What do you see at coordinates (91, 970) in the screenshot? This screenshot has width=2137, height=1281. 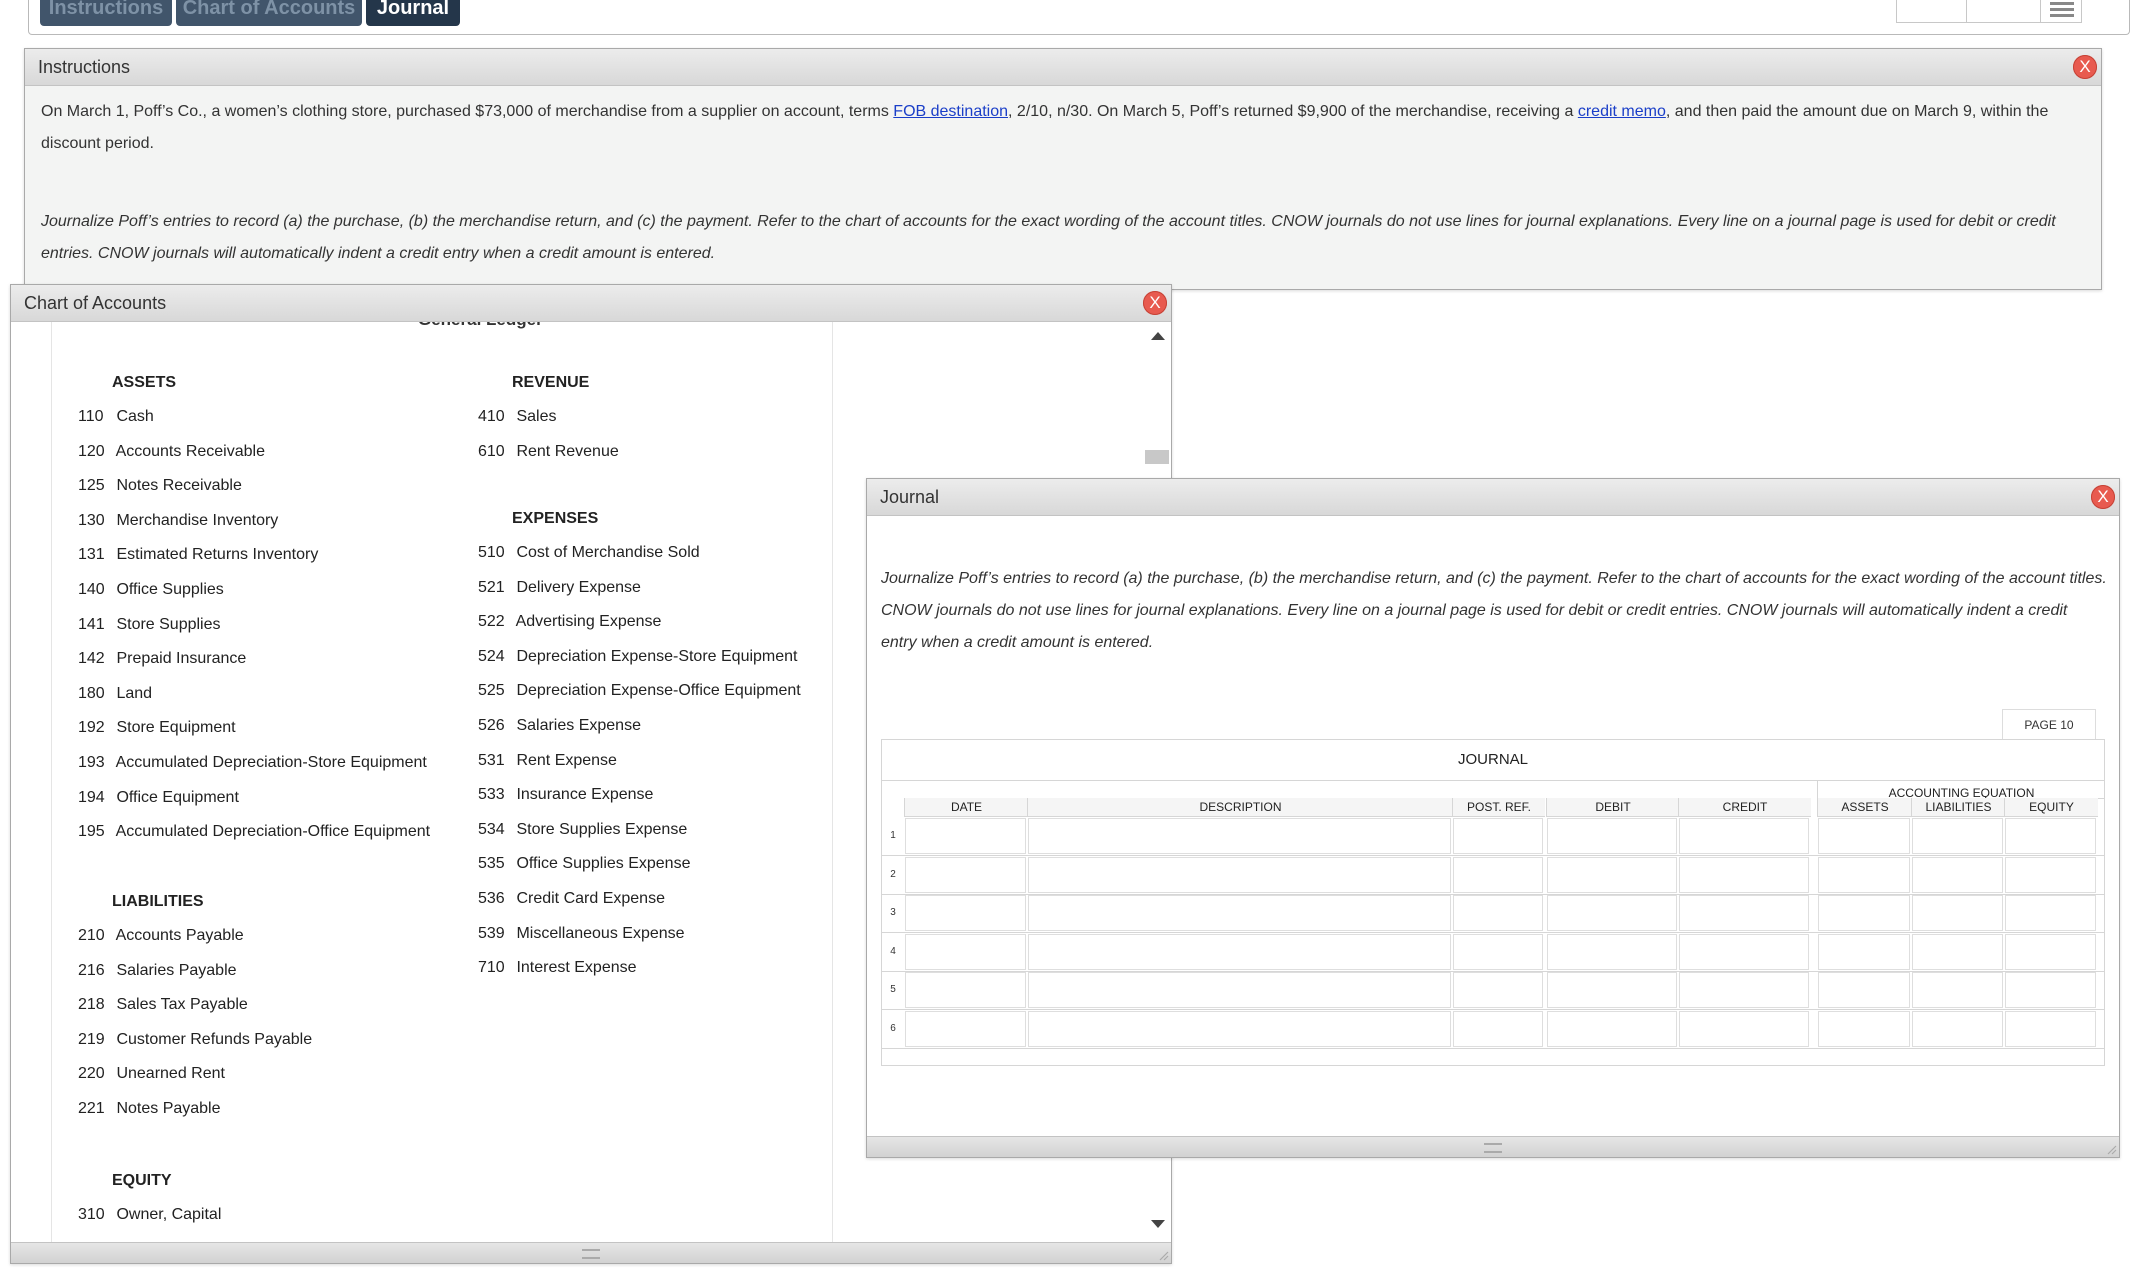 I see `account-number: 216` at bounding box center [91, 970].